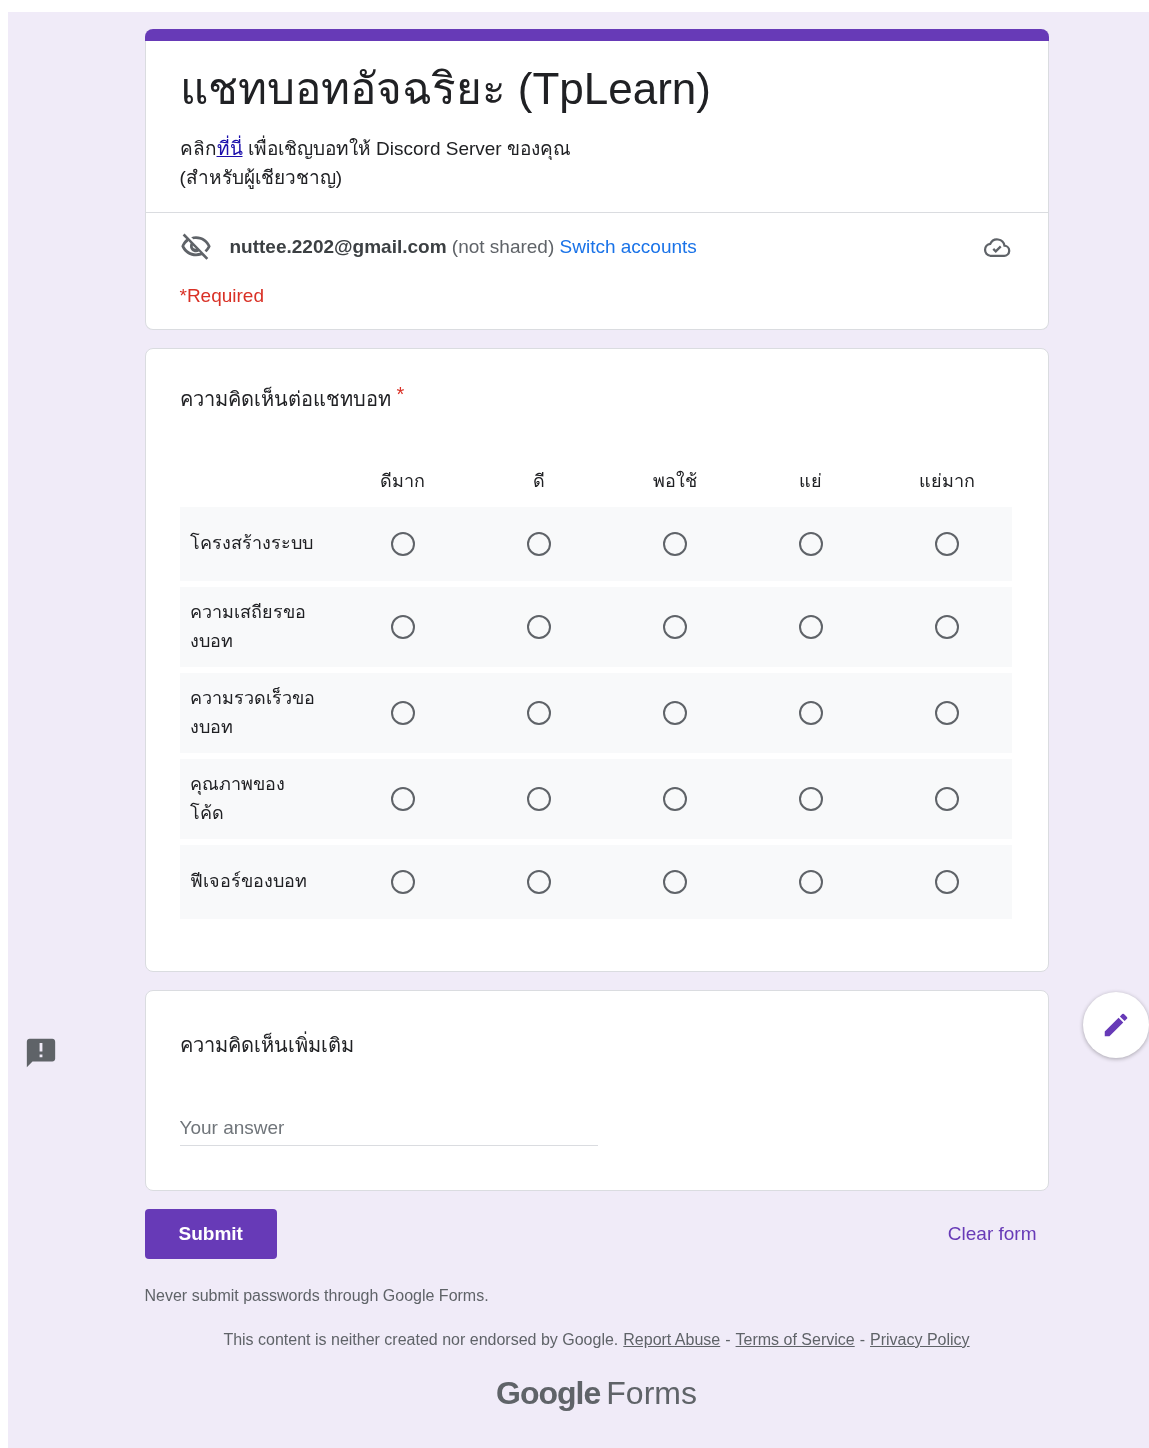  Describe the element at coordinates (628, 246) in the screenshot. I see `switch-accounts-link: Switch accounts` at that location.